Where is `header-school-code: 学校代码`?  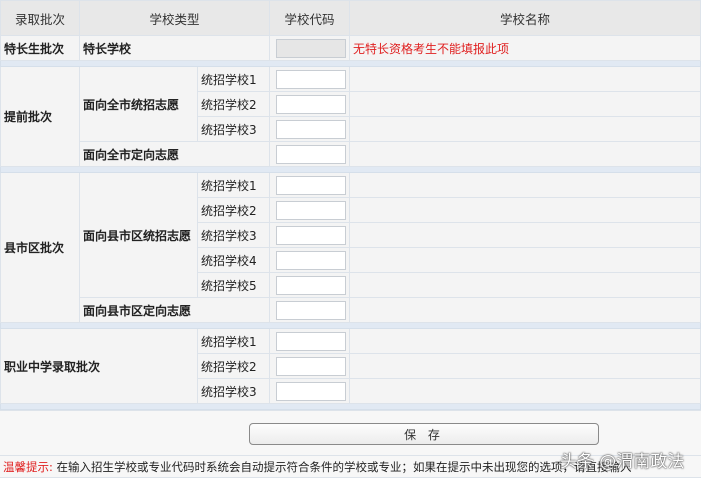
header-school-code: 学校代码 is located at coordinates (310, 18).